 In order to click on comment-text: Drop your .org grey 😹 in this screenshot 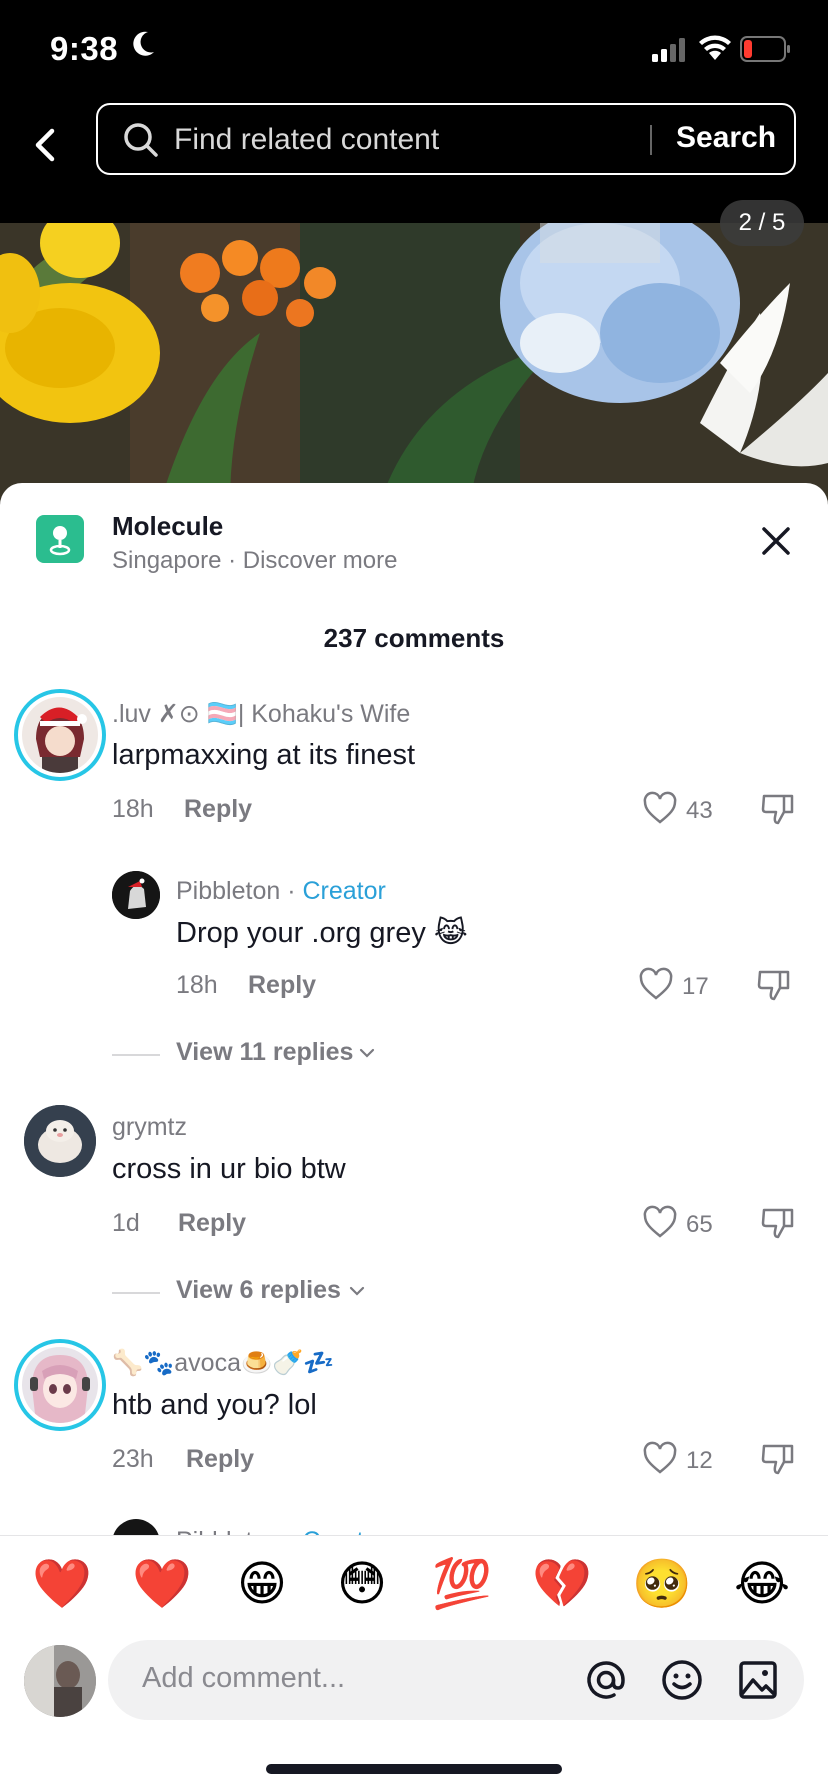, I will do `click(322, 933)`.